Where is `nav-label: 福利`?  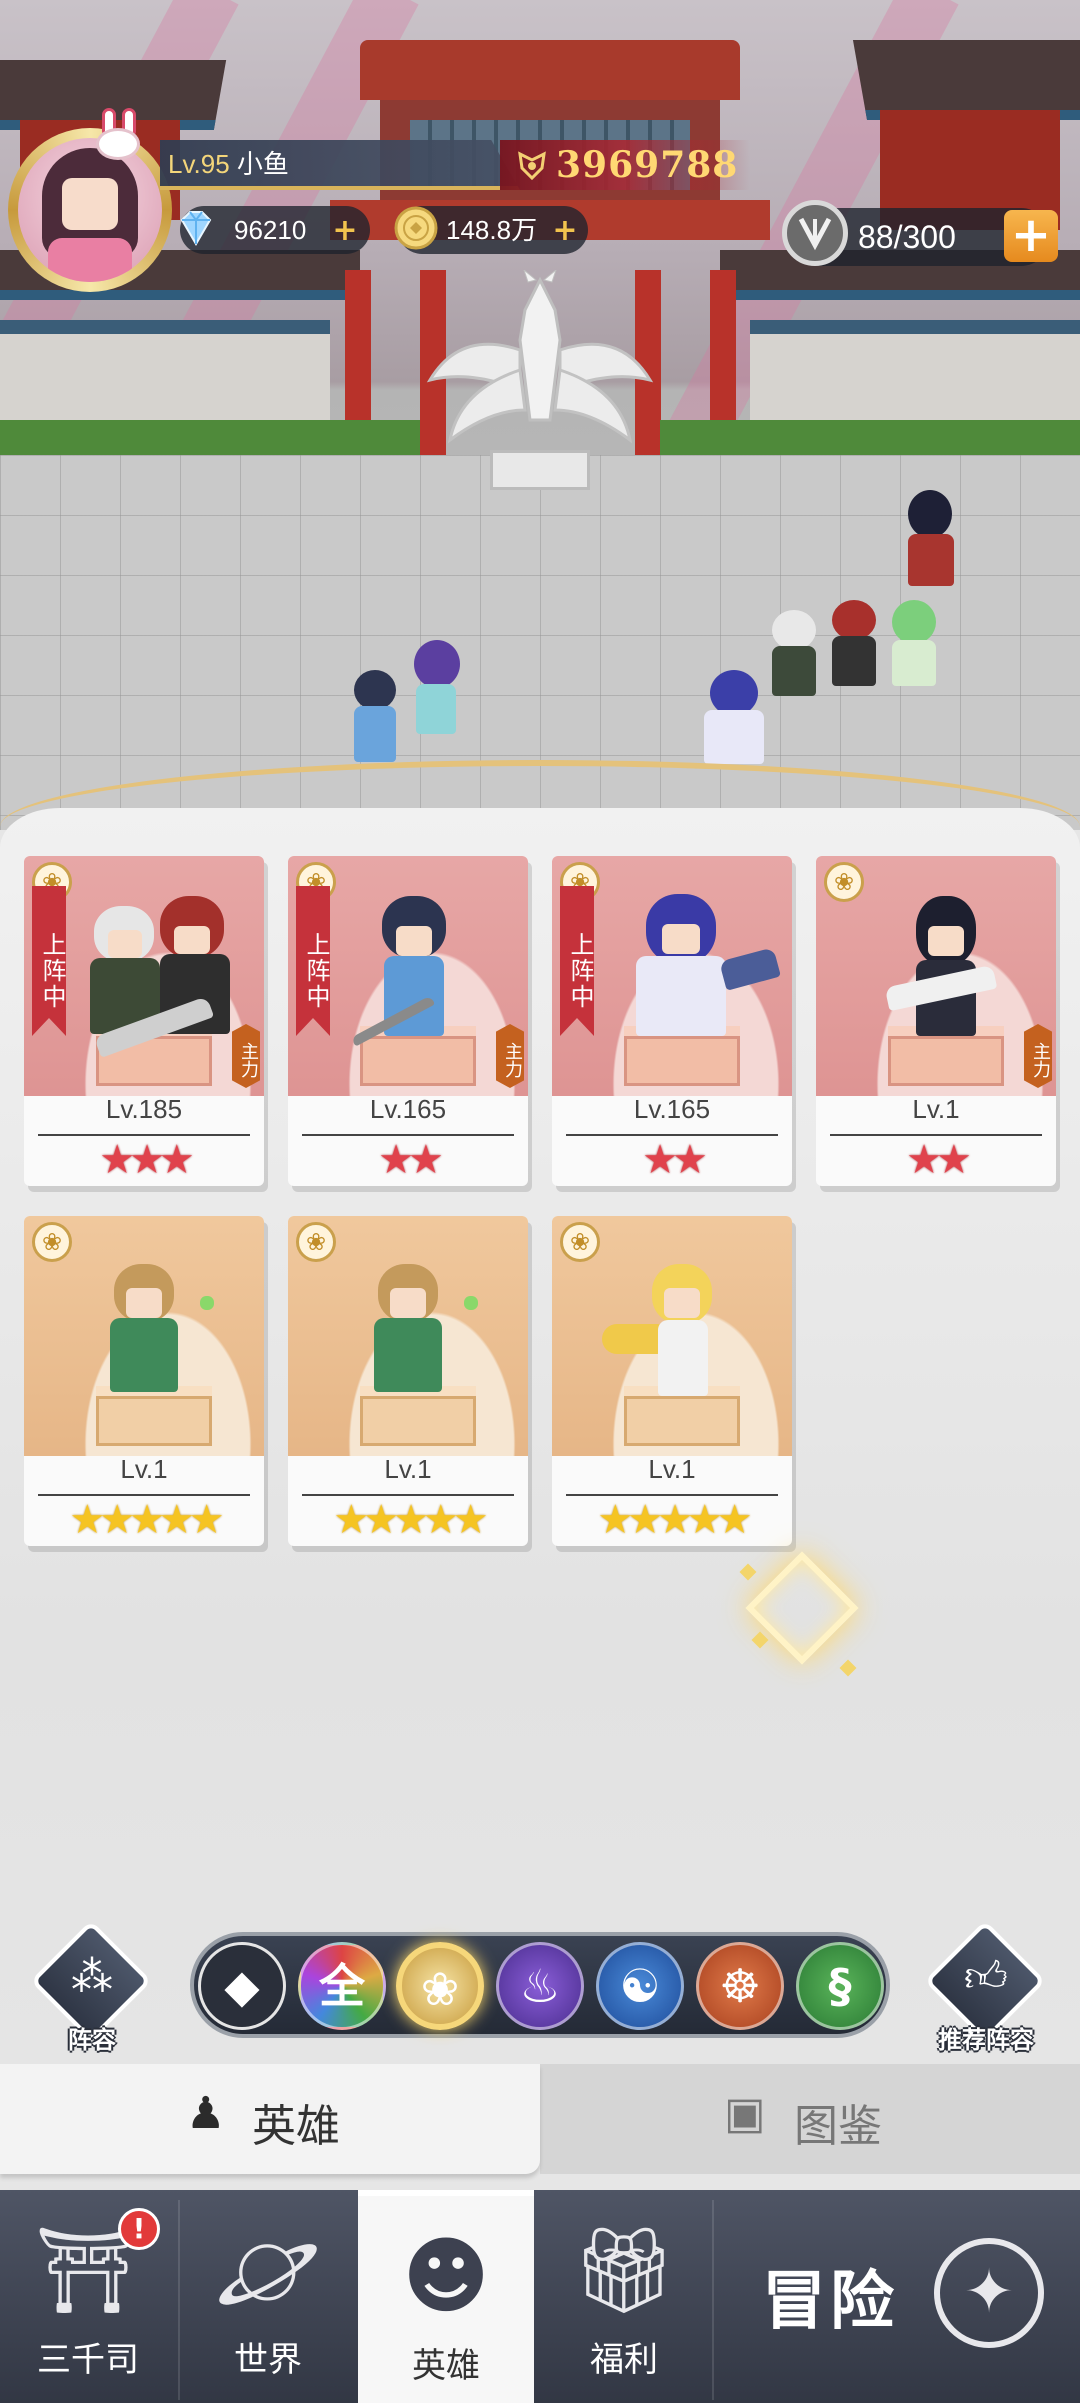 nav-label: 福利 is located at coordinates (624, 2360).